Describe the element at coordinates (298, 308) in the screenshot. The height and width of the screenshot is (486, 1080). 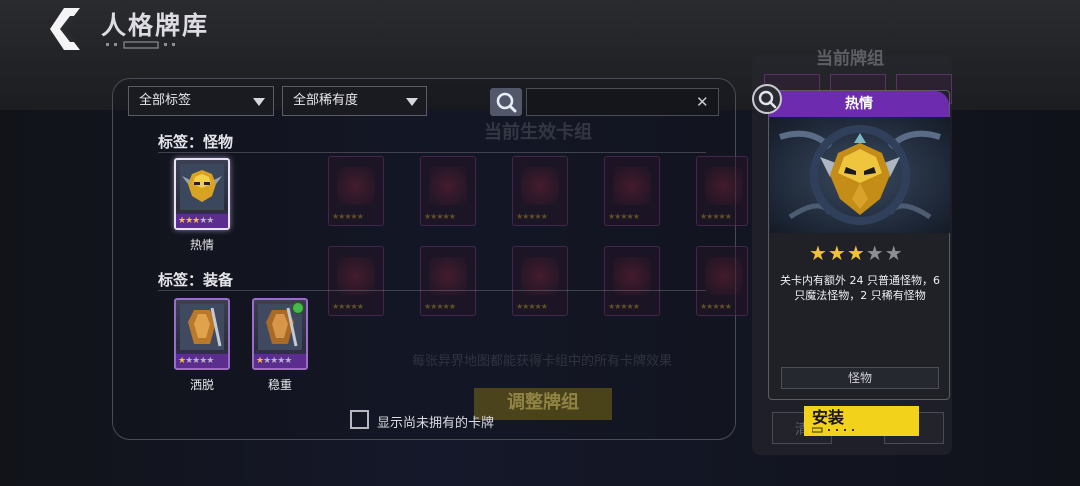
I see `new-badge` at that location.